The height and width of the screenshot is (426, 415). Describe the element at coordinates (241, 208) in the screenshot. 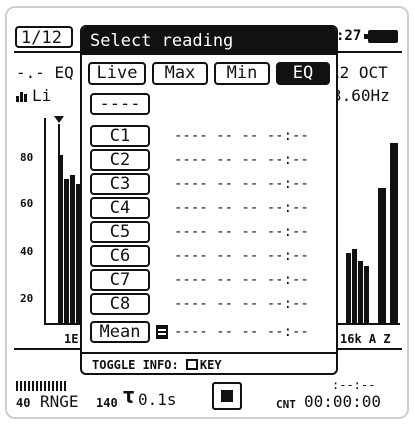

I see `slot-c4-value: ---- -- -- --:--` at that location.